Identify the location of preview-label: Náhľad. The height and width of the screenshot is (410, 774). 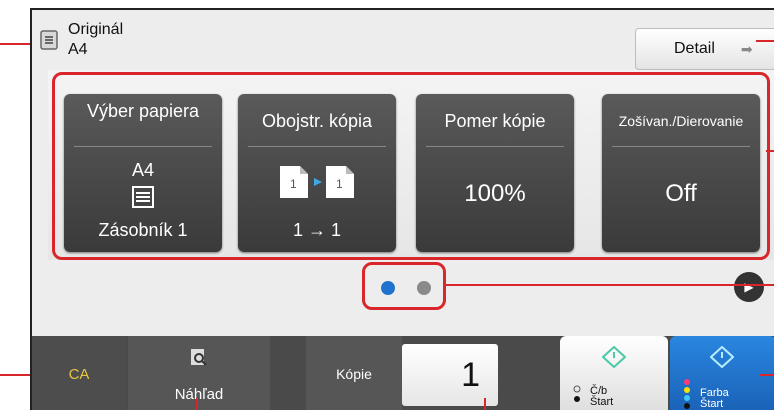
(199, 394).